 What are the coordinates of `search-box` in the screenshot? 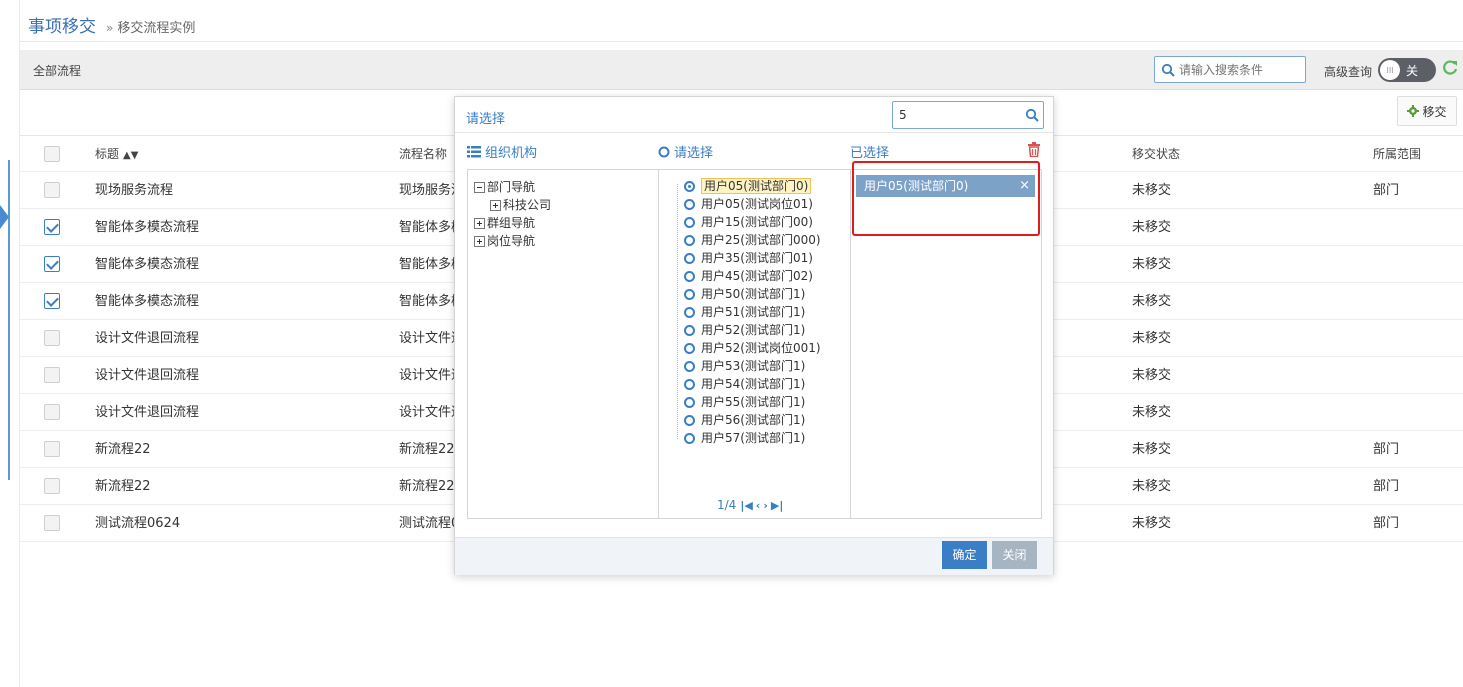 It's located at (1230, 69).